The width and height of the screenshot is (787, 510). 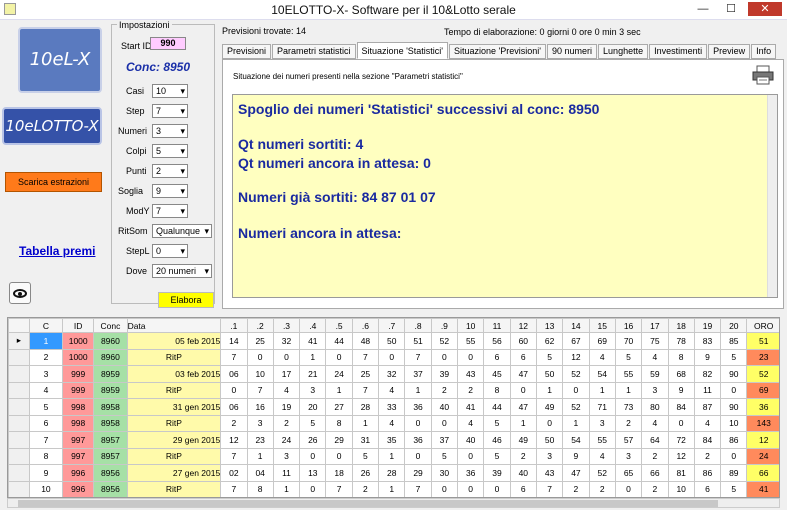 I want to click on column-header: 19, so click(x=707, y=325).